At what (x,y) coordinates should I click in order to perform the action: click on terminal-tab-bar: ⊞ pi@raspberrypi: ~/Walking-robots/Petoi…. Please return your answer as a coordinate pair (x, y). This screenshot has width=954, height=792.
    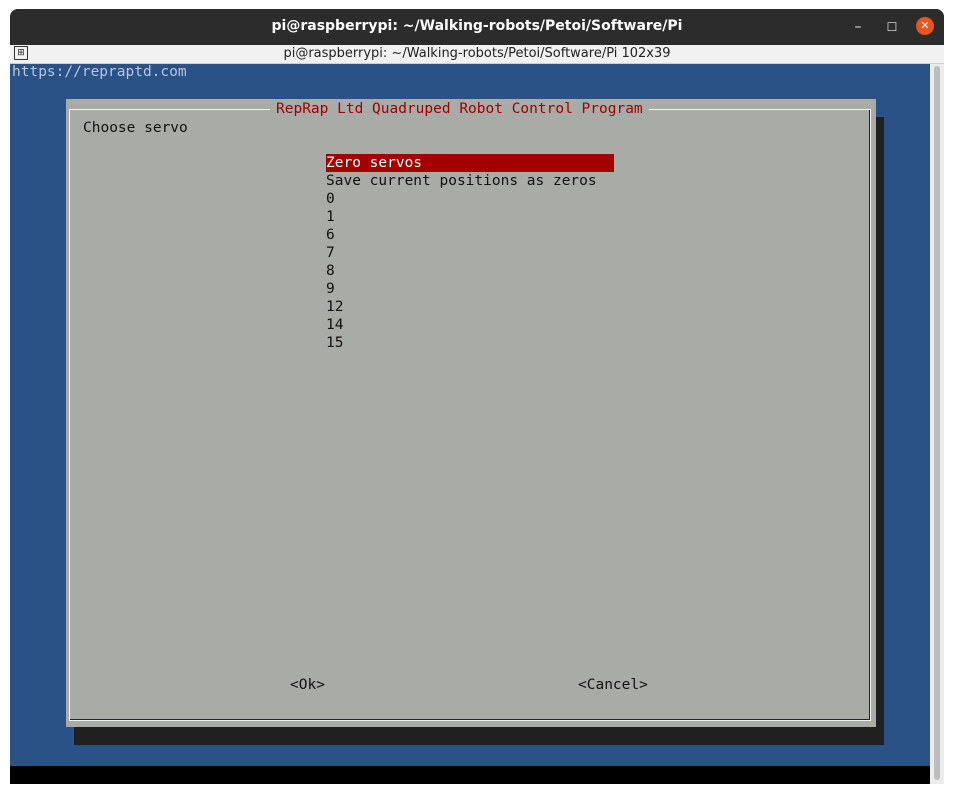
    Looking at the image, I should click on (477, 54).